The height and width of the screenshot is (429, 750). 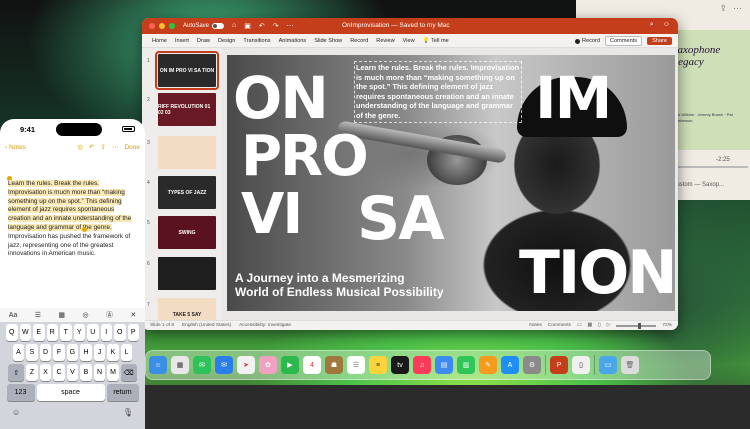 I want to click on redo-icon: ↷, so click(x=276, y=26).